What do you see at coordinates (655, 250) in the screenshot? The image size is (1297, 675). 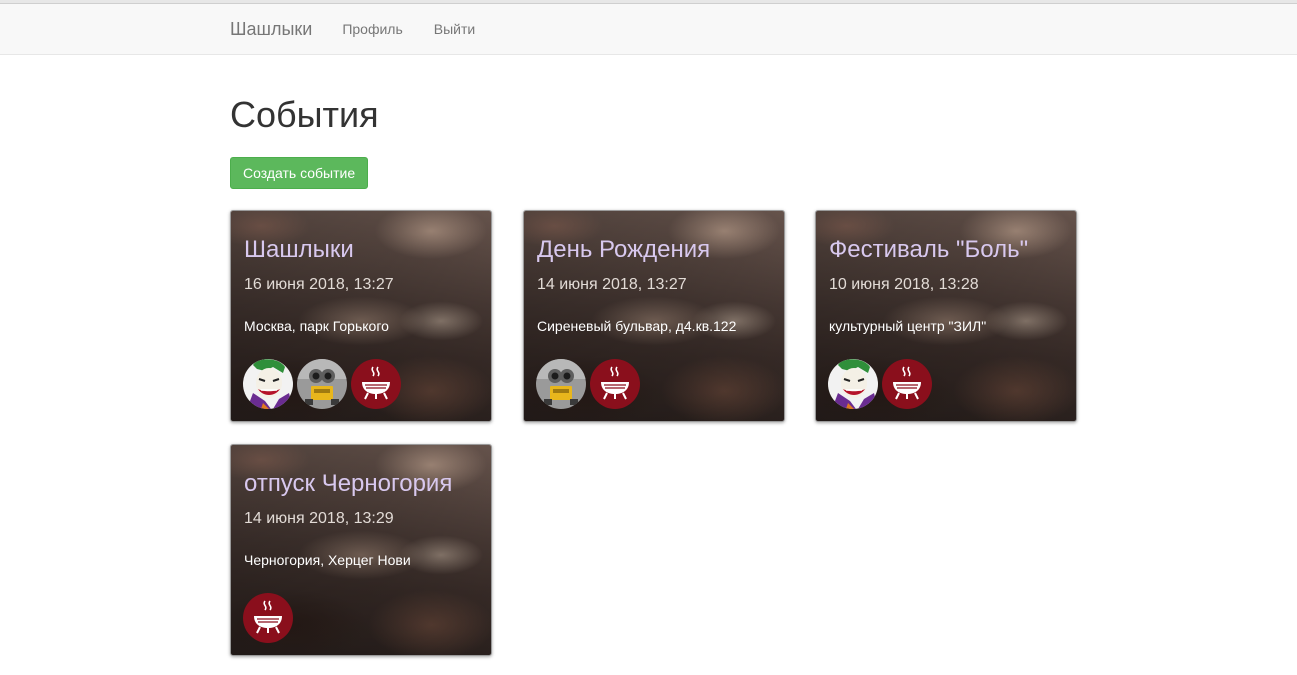 I see `event-title: День Рождения` at bounding box center [655, 250].